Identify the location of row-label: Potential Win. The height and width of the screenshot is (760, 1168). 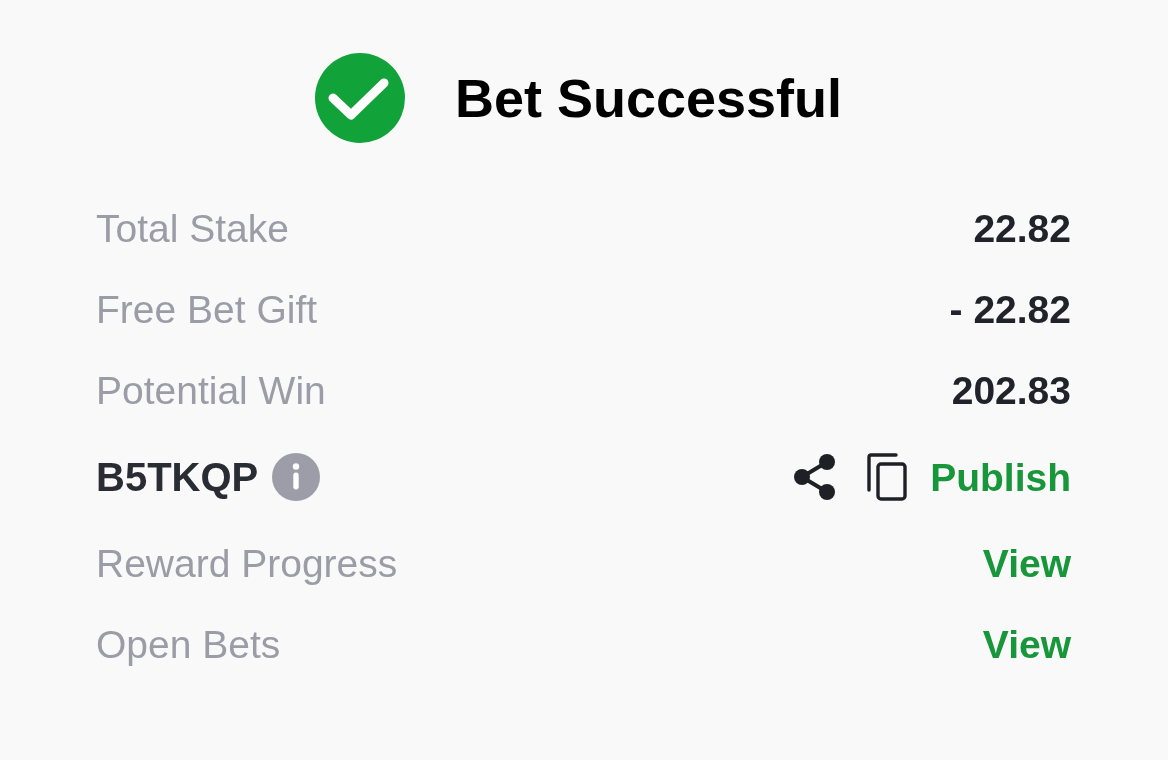
(211, 390).